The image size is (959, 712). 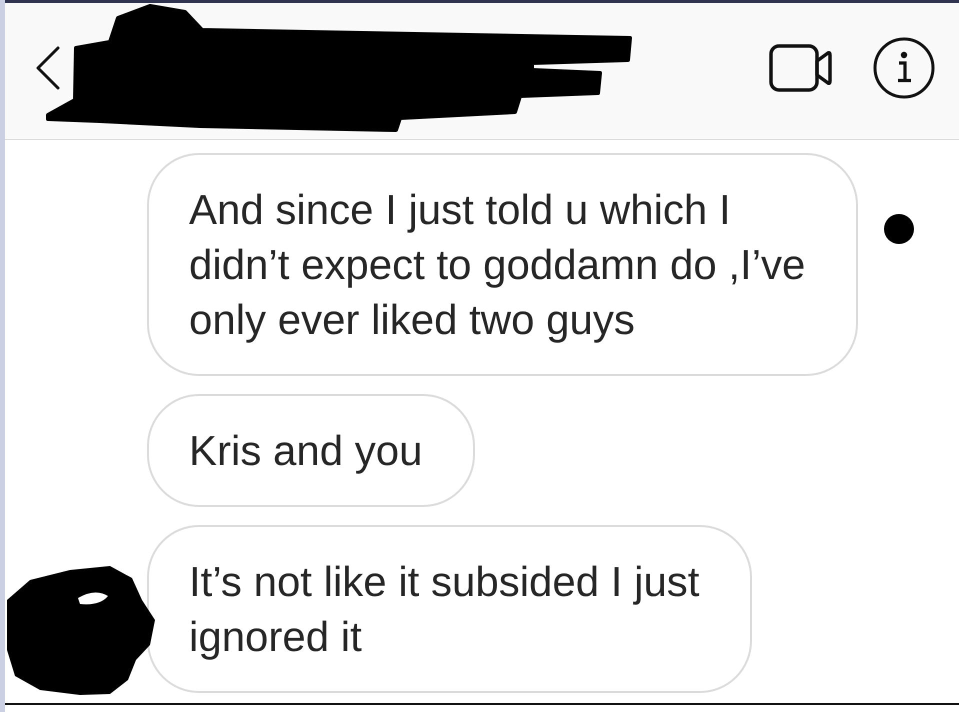 I want to click on message-bubble: It’s not like it subsided I just ignored it, so click(x=449, y=609).